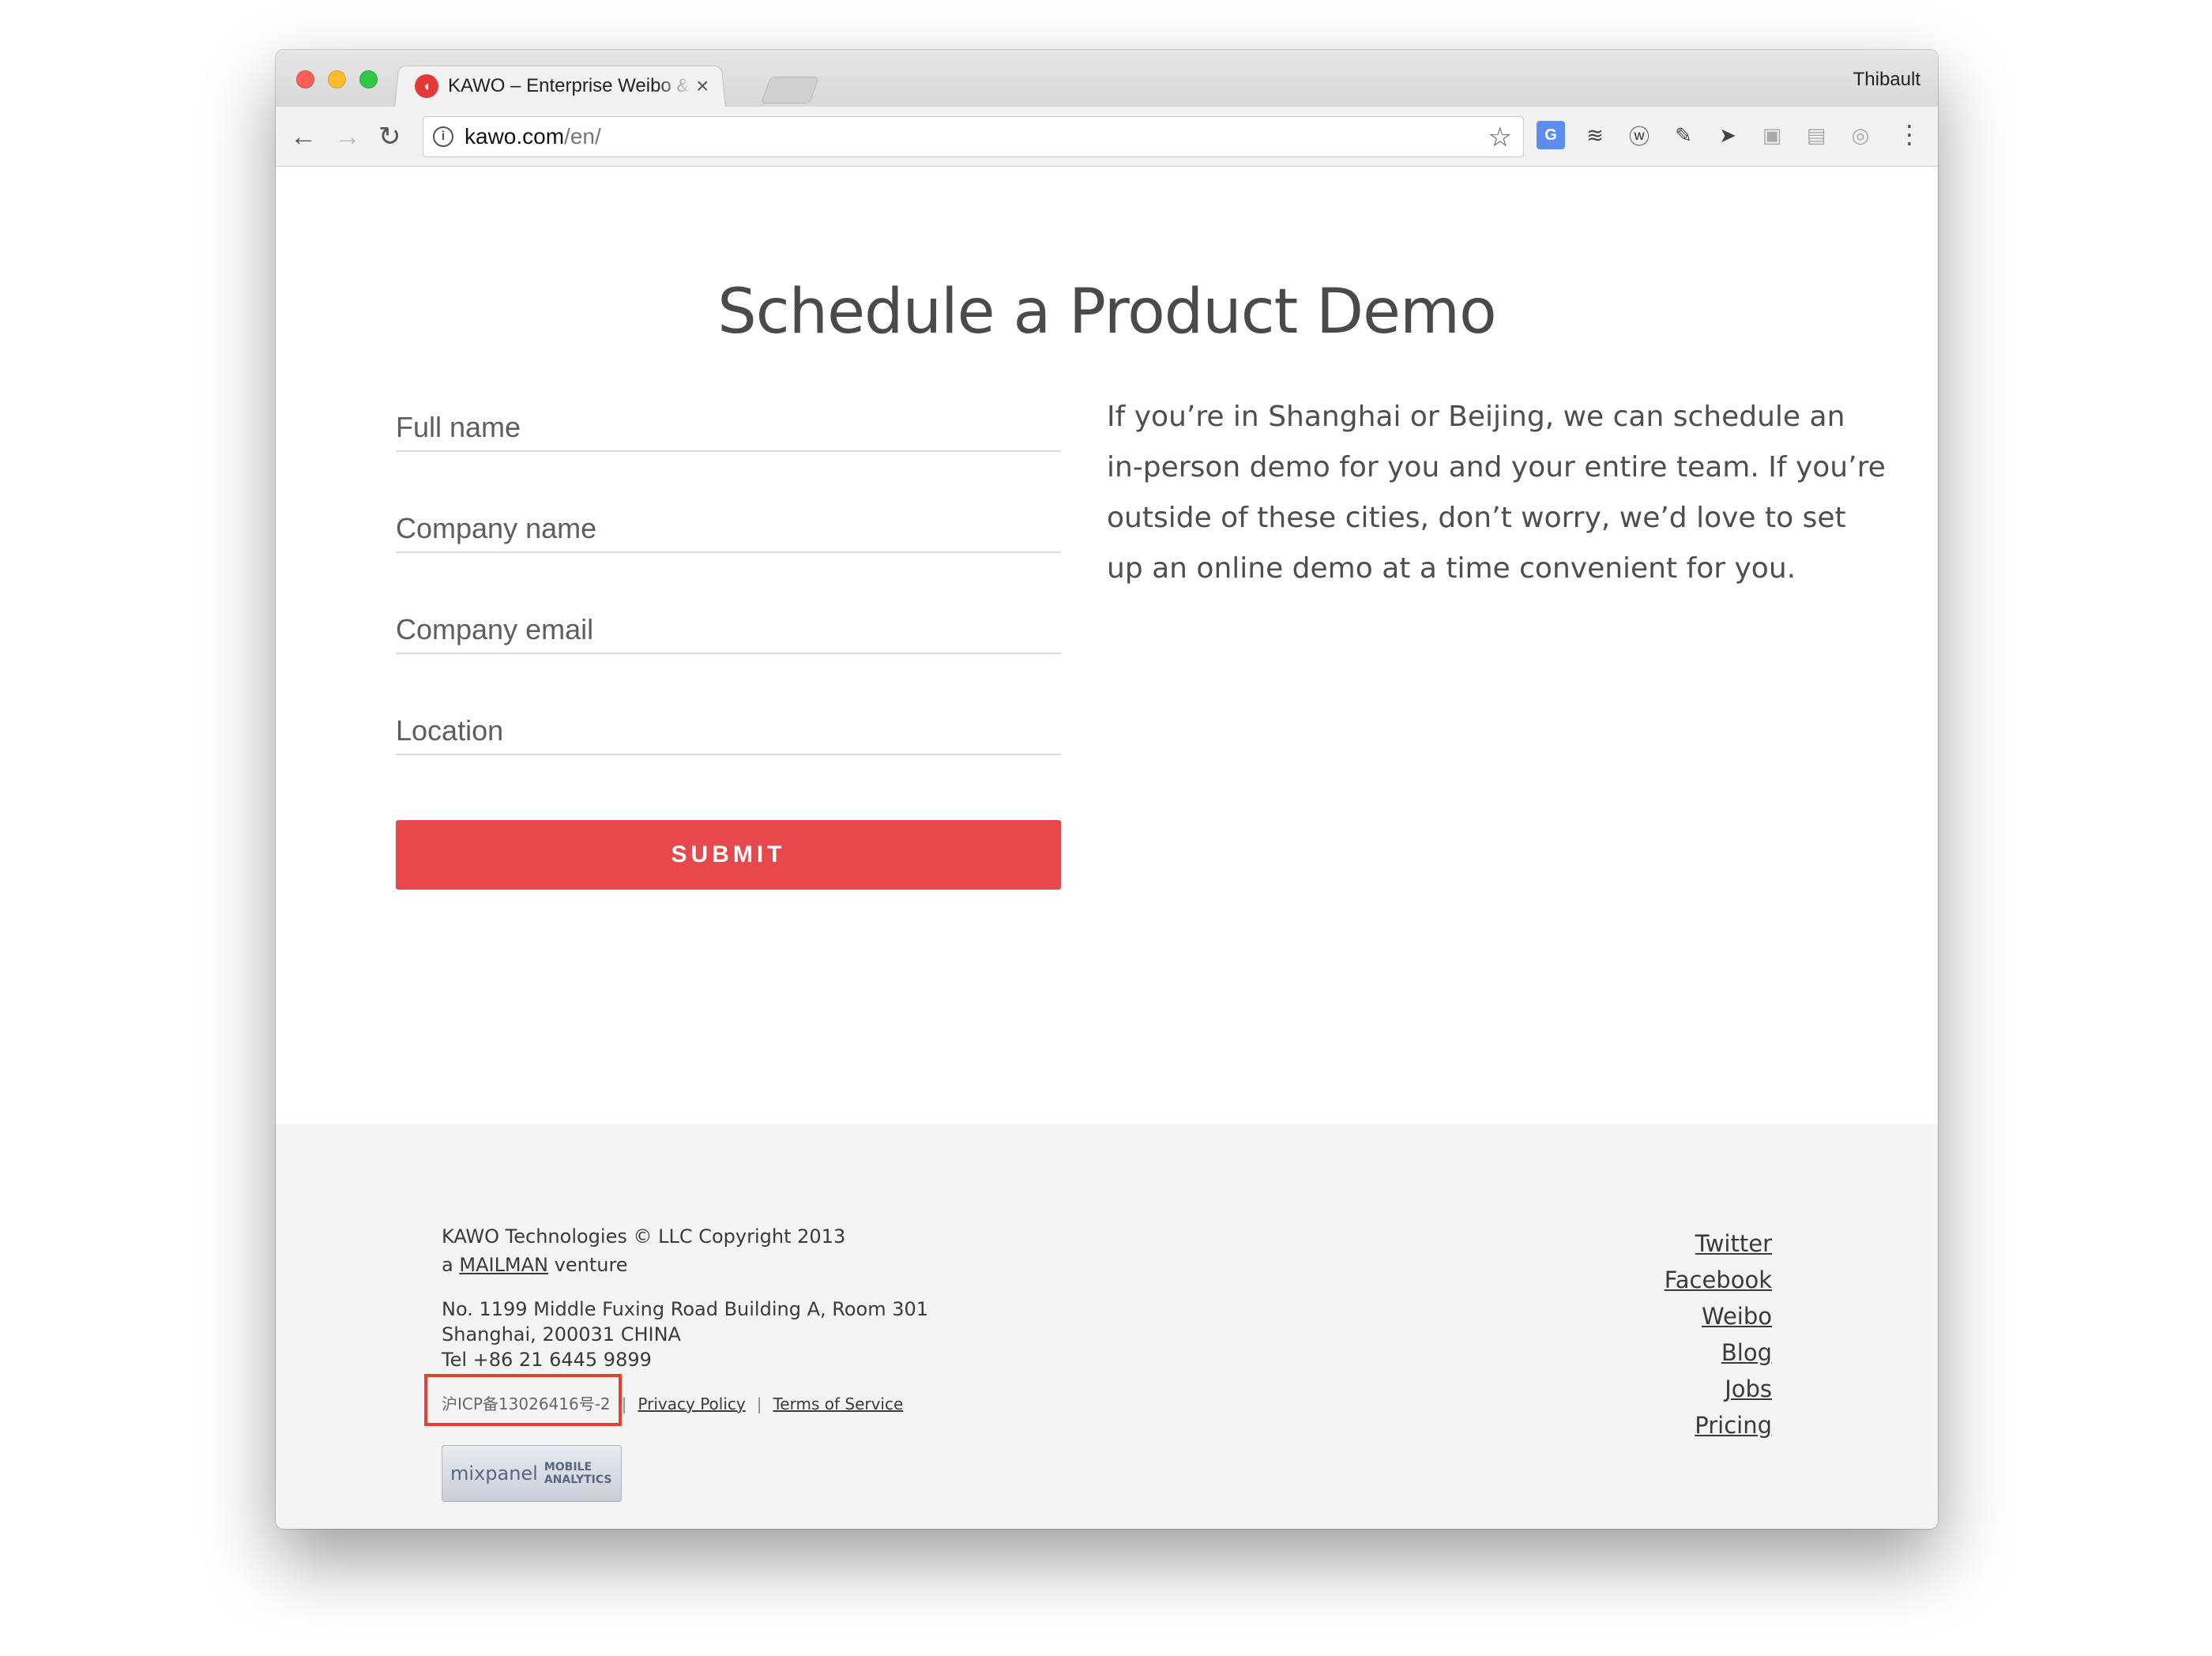 This screenshot has height=1656, width=2212. I want to click on mixpanel-badge: mixpanel MOBILE ANALYTICS, so click(532, 1473).